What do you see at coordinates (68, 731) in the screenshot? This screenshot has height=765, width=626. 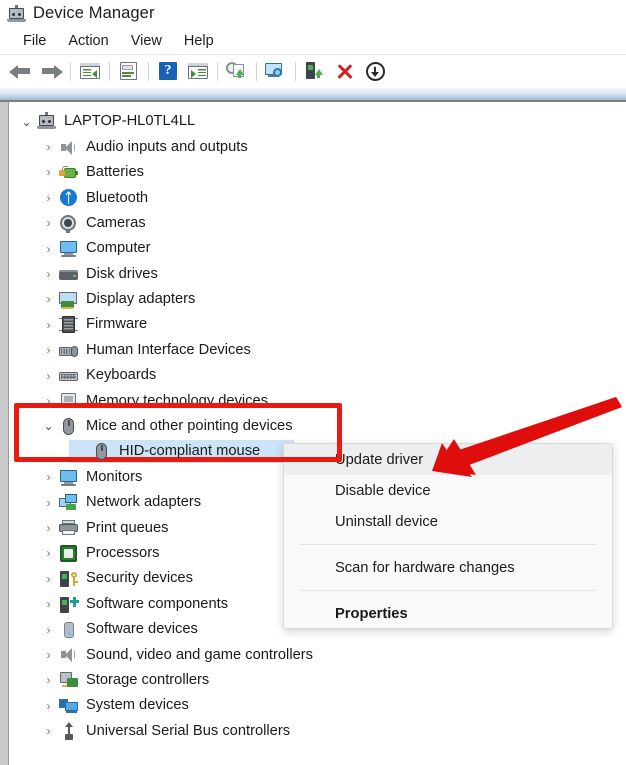 I see `usb-icon` at bounding box center [68, 731].